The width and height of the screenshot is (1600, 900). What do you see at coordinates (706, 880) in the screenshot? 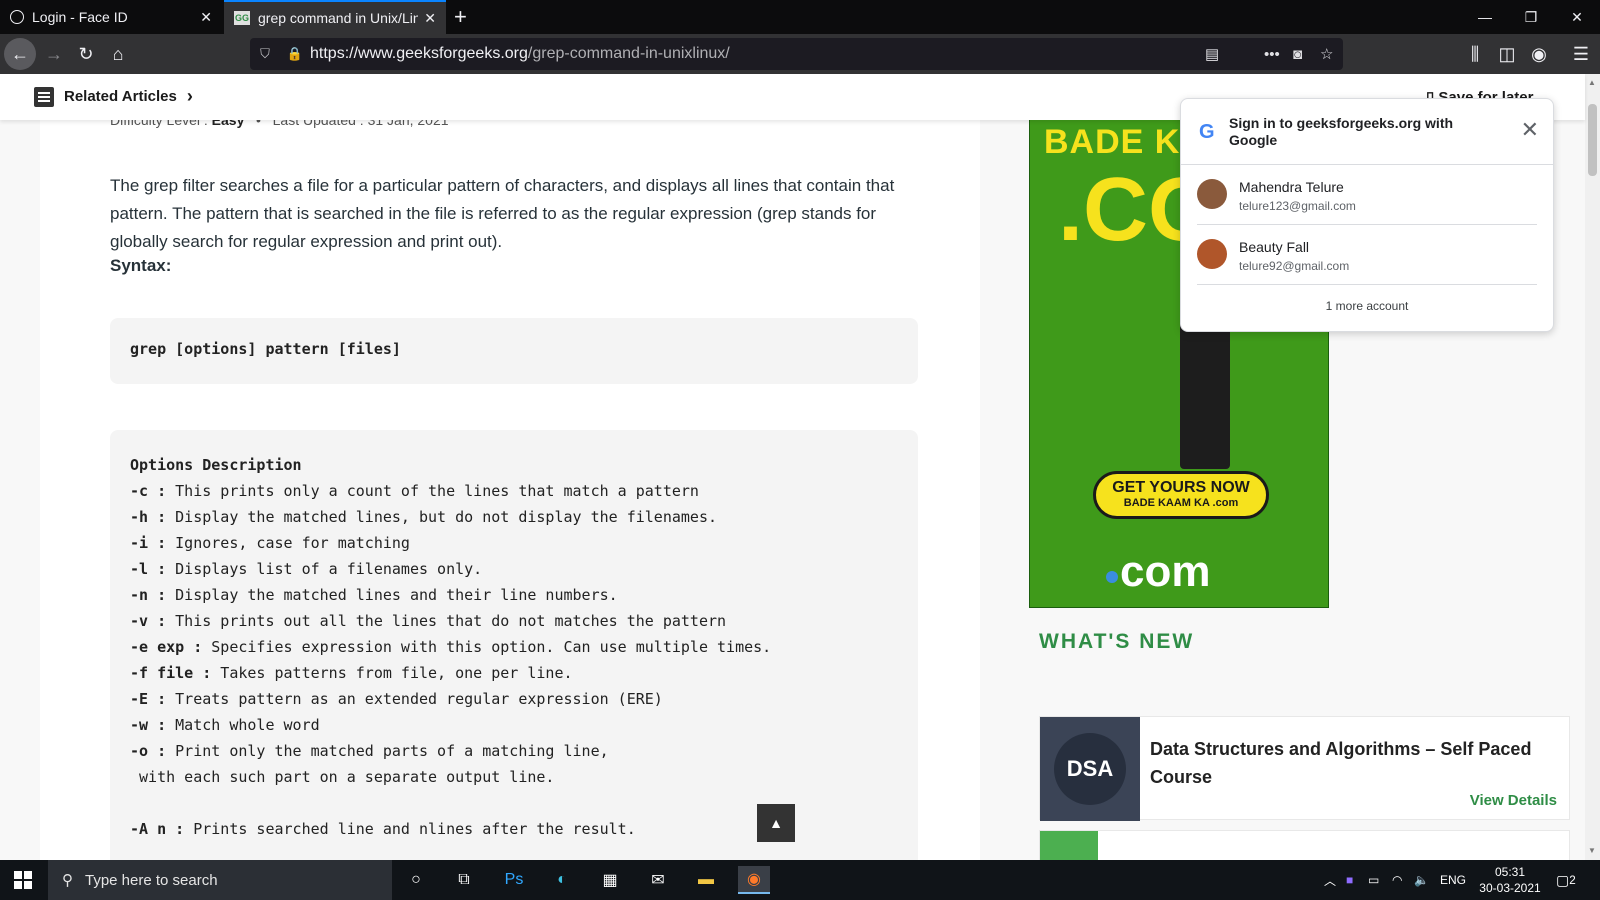
I see `file-explorer-icon: ▬` at bounding box center [706, 880].